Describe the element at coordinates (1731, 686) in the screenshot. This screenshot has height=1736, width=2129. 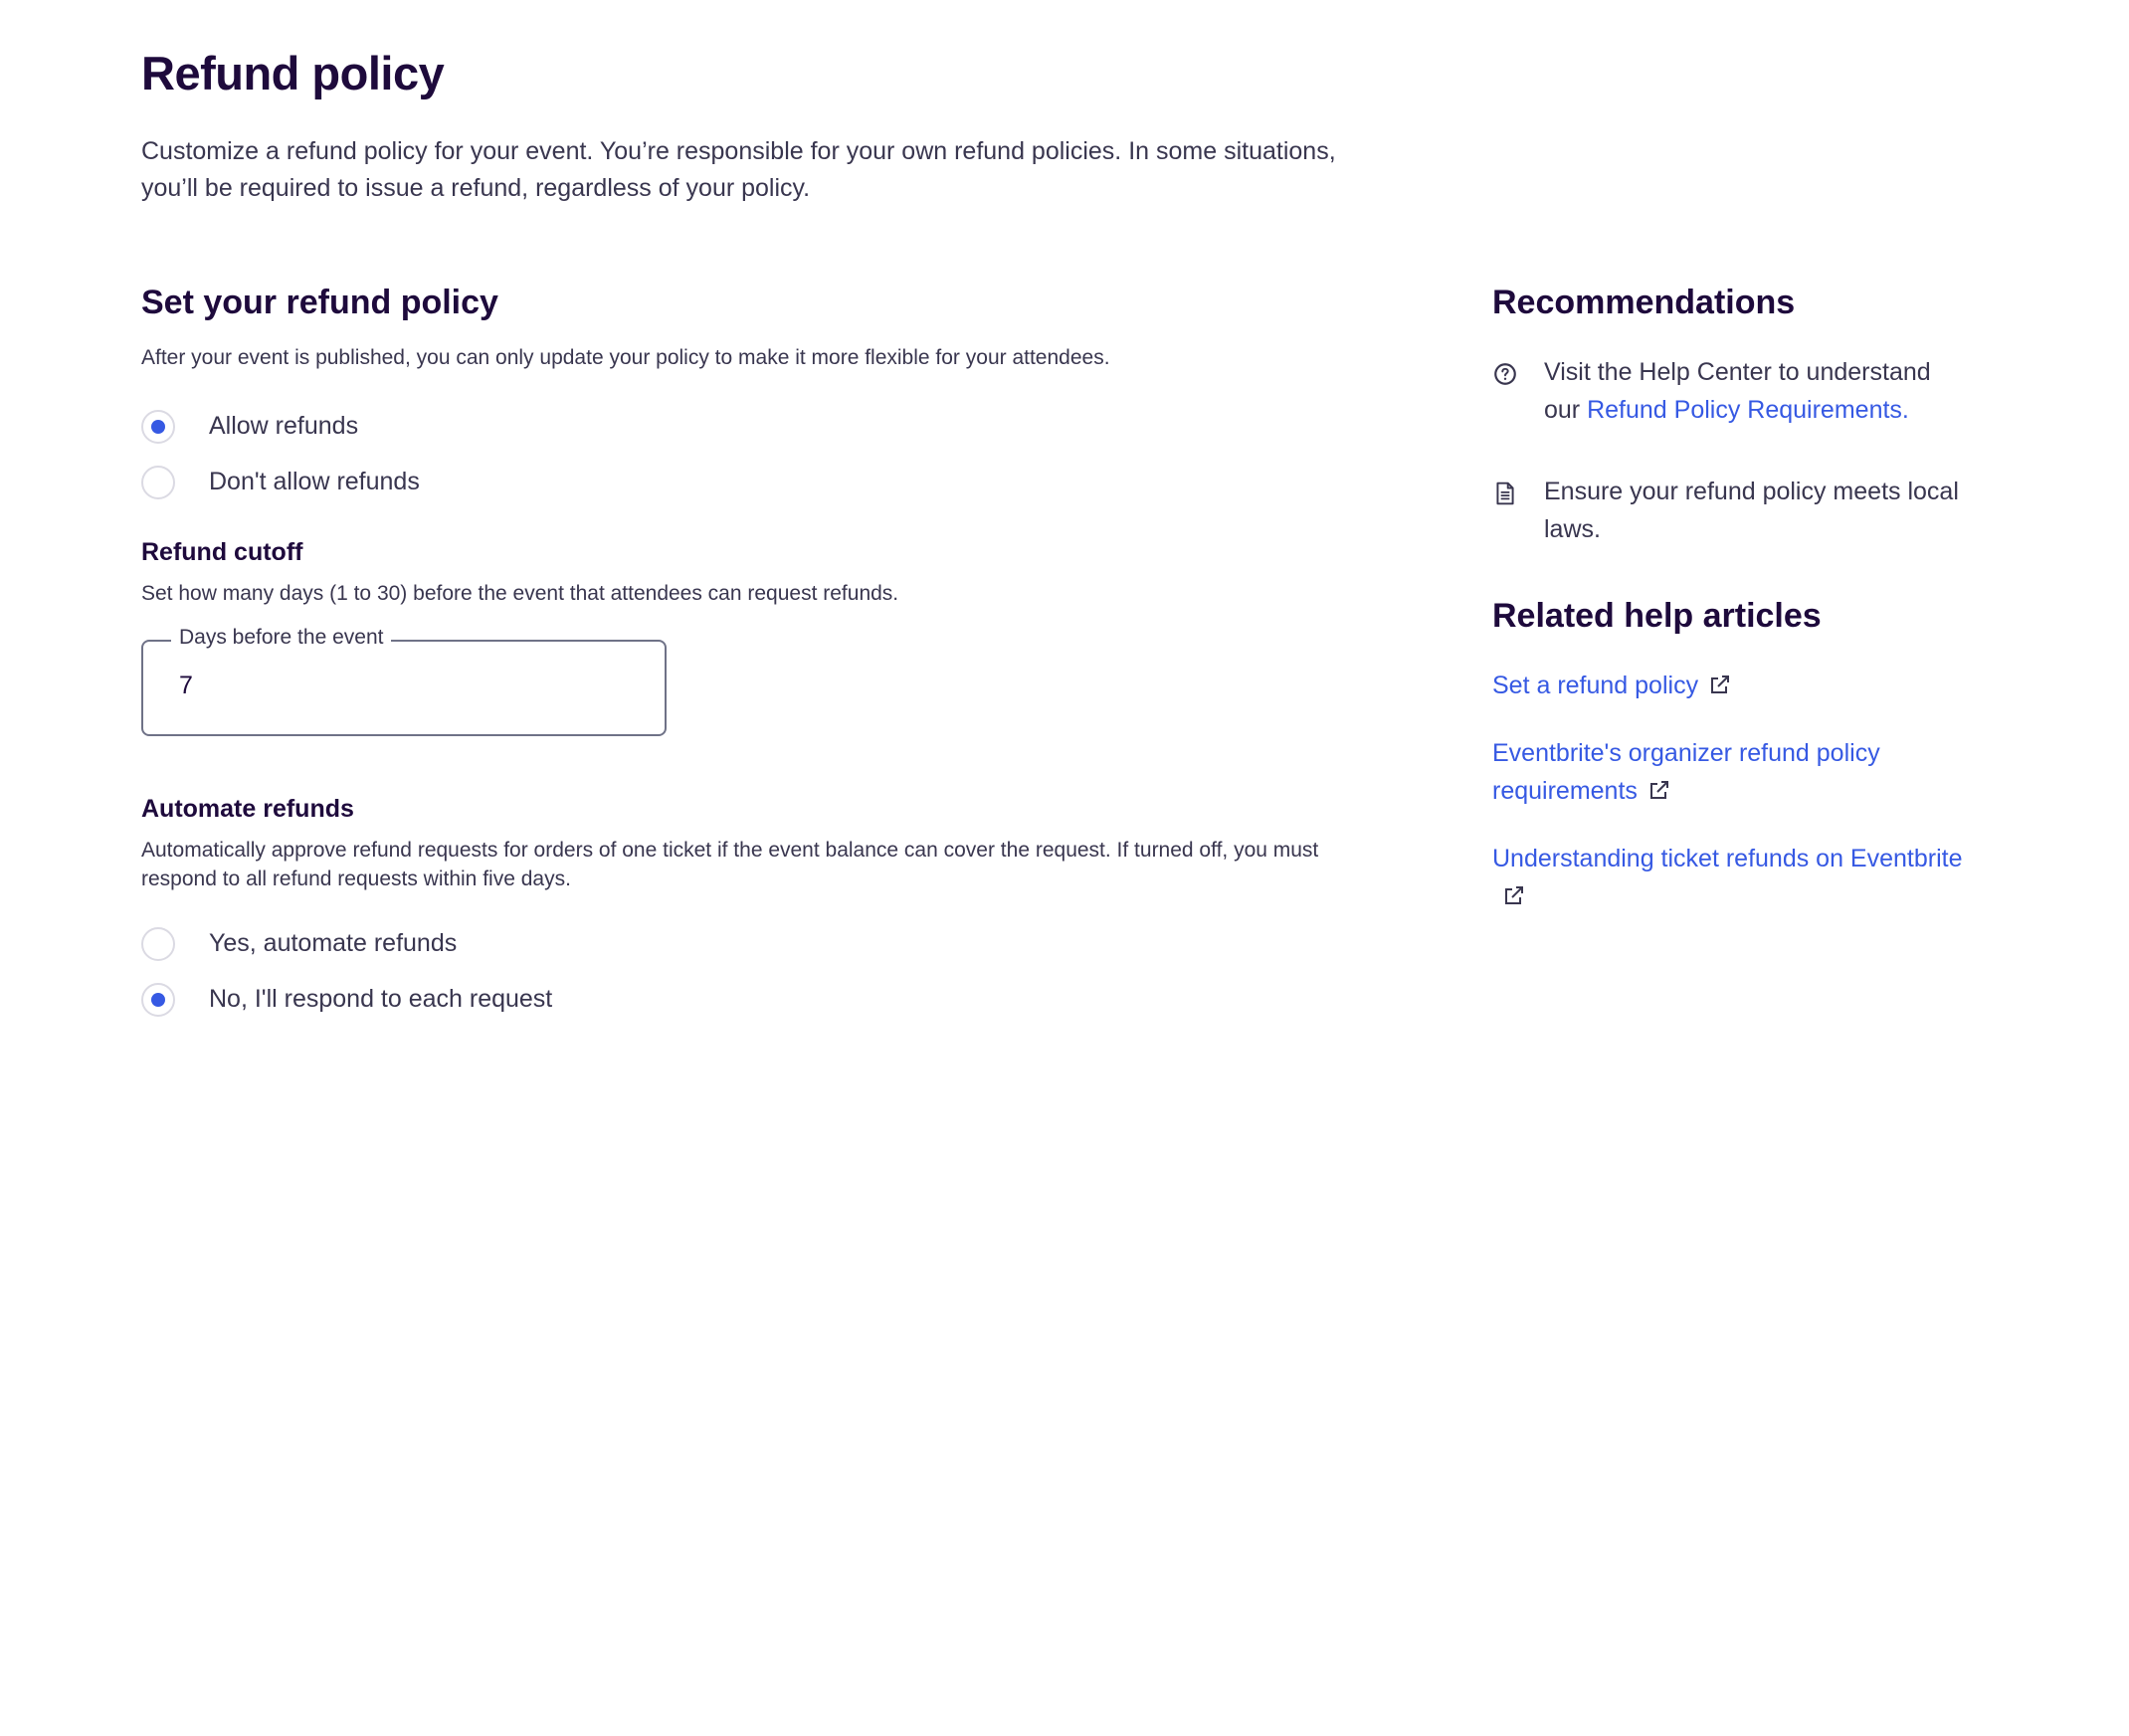
I see `help-link-set-refund-policy: Set a refund policy` at that location.